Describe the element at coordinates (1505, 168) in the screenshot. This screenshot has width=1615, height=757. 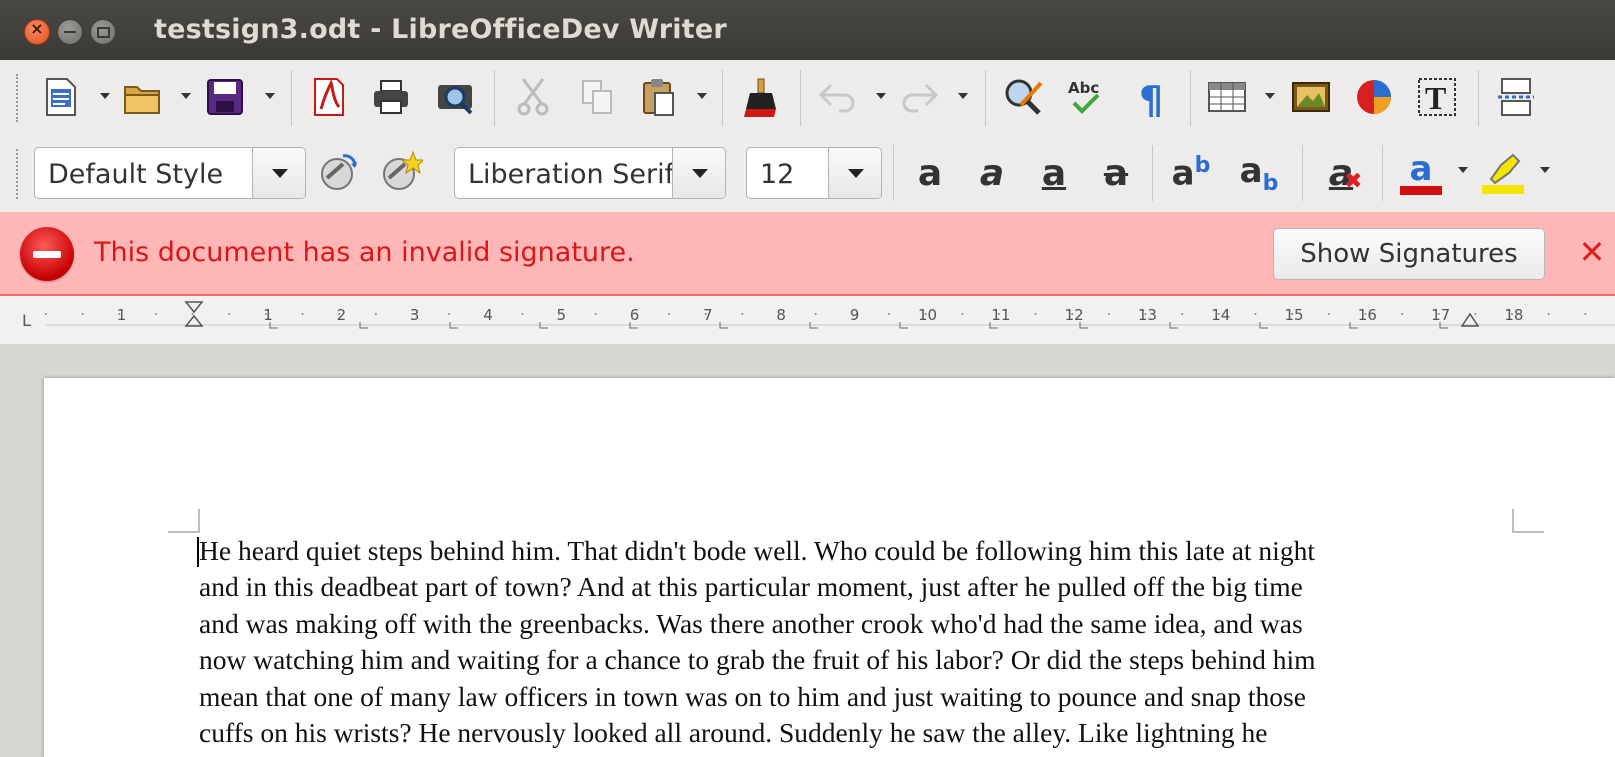
I see `highlighter-icon` at that location.